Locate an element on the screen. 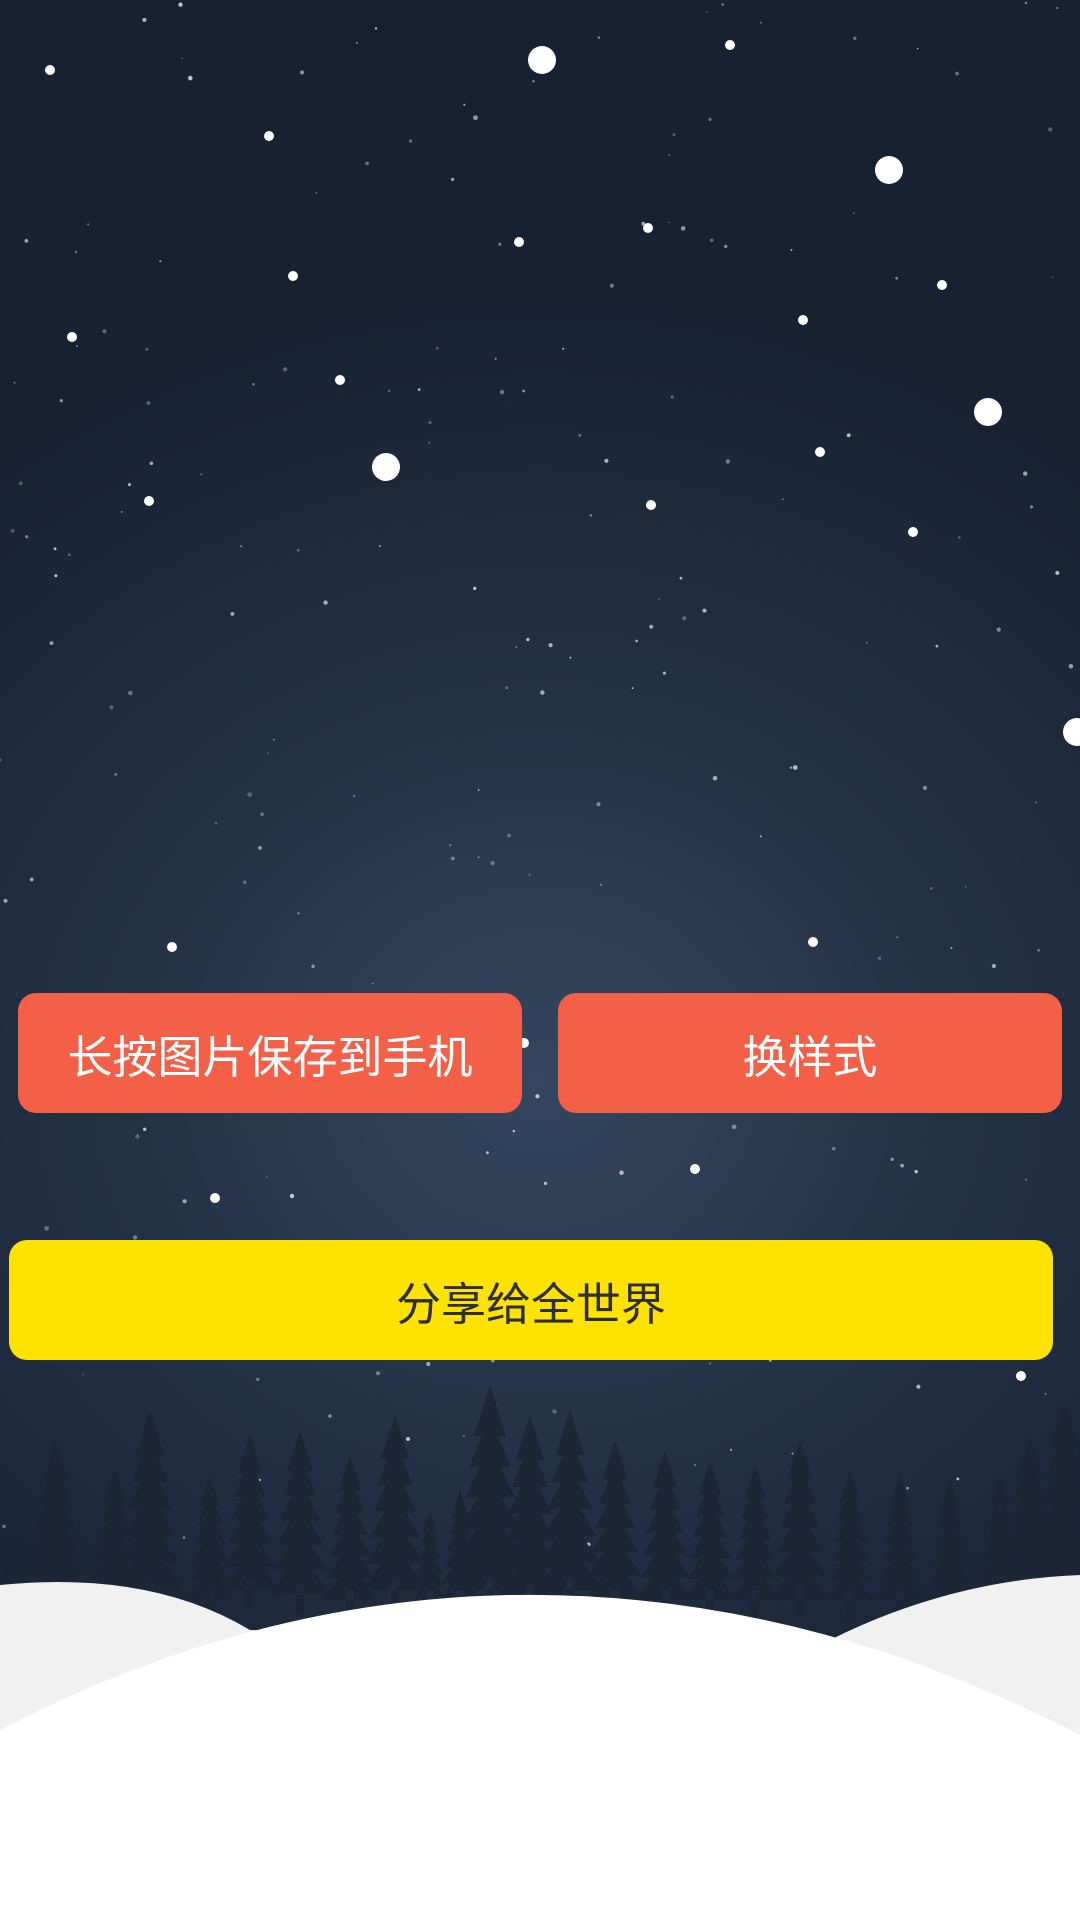 This screenshot has height=1920, width=1080. change-style-button: 换样式 is located at coordinates (810, 1053).